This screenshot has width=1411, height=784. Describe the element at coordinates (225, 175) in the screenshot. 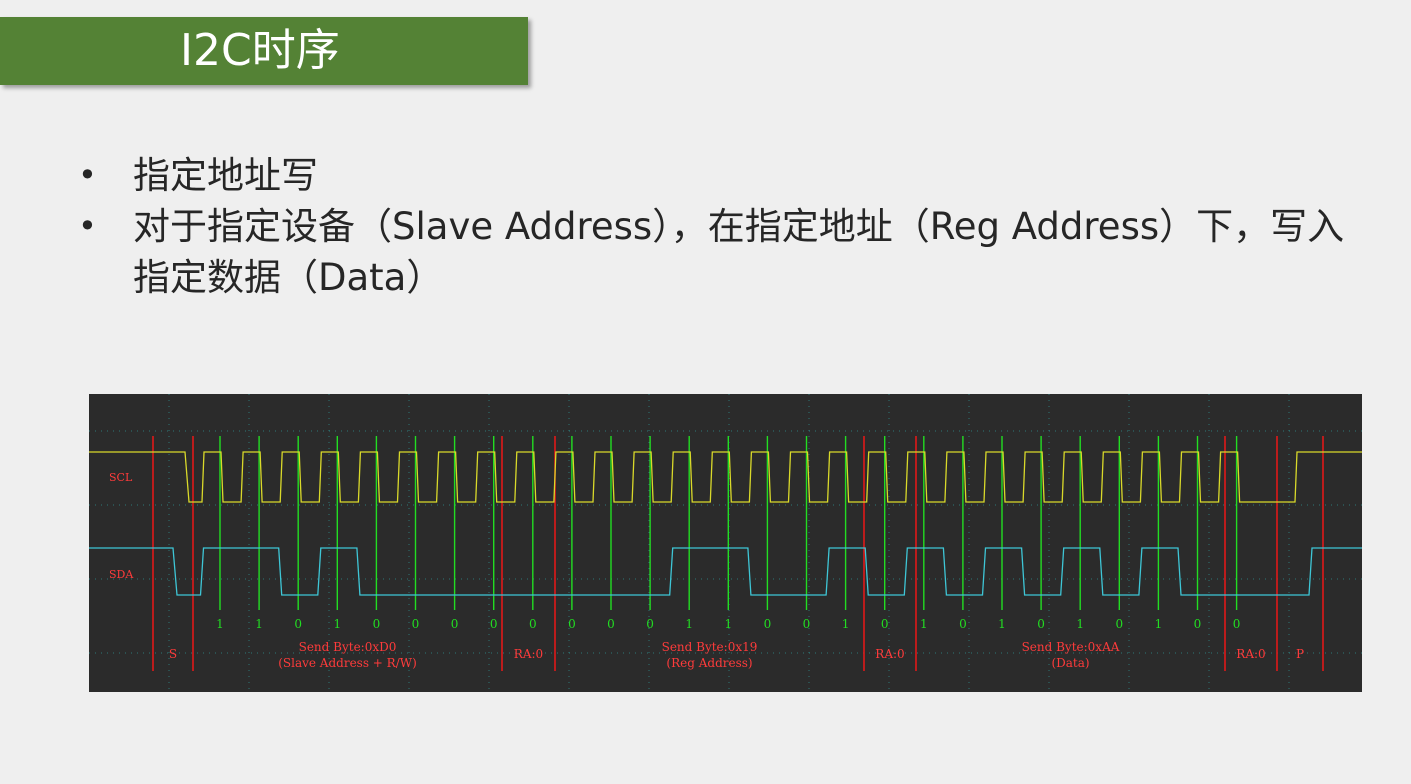

I see `bullet-text: 指定地址写` at that location.